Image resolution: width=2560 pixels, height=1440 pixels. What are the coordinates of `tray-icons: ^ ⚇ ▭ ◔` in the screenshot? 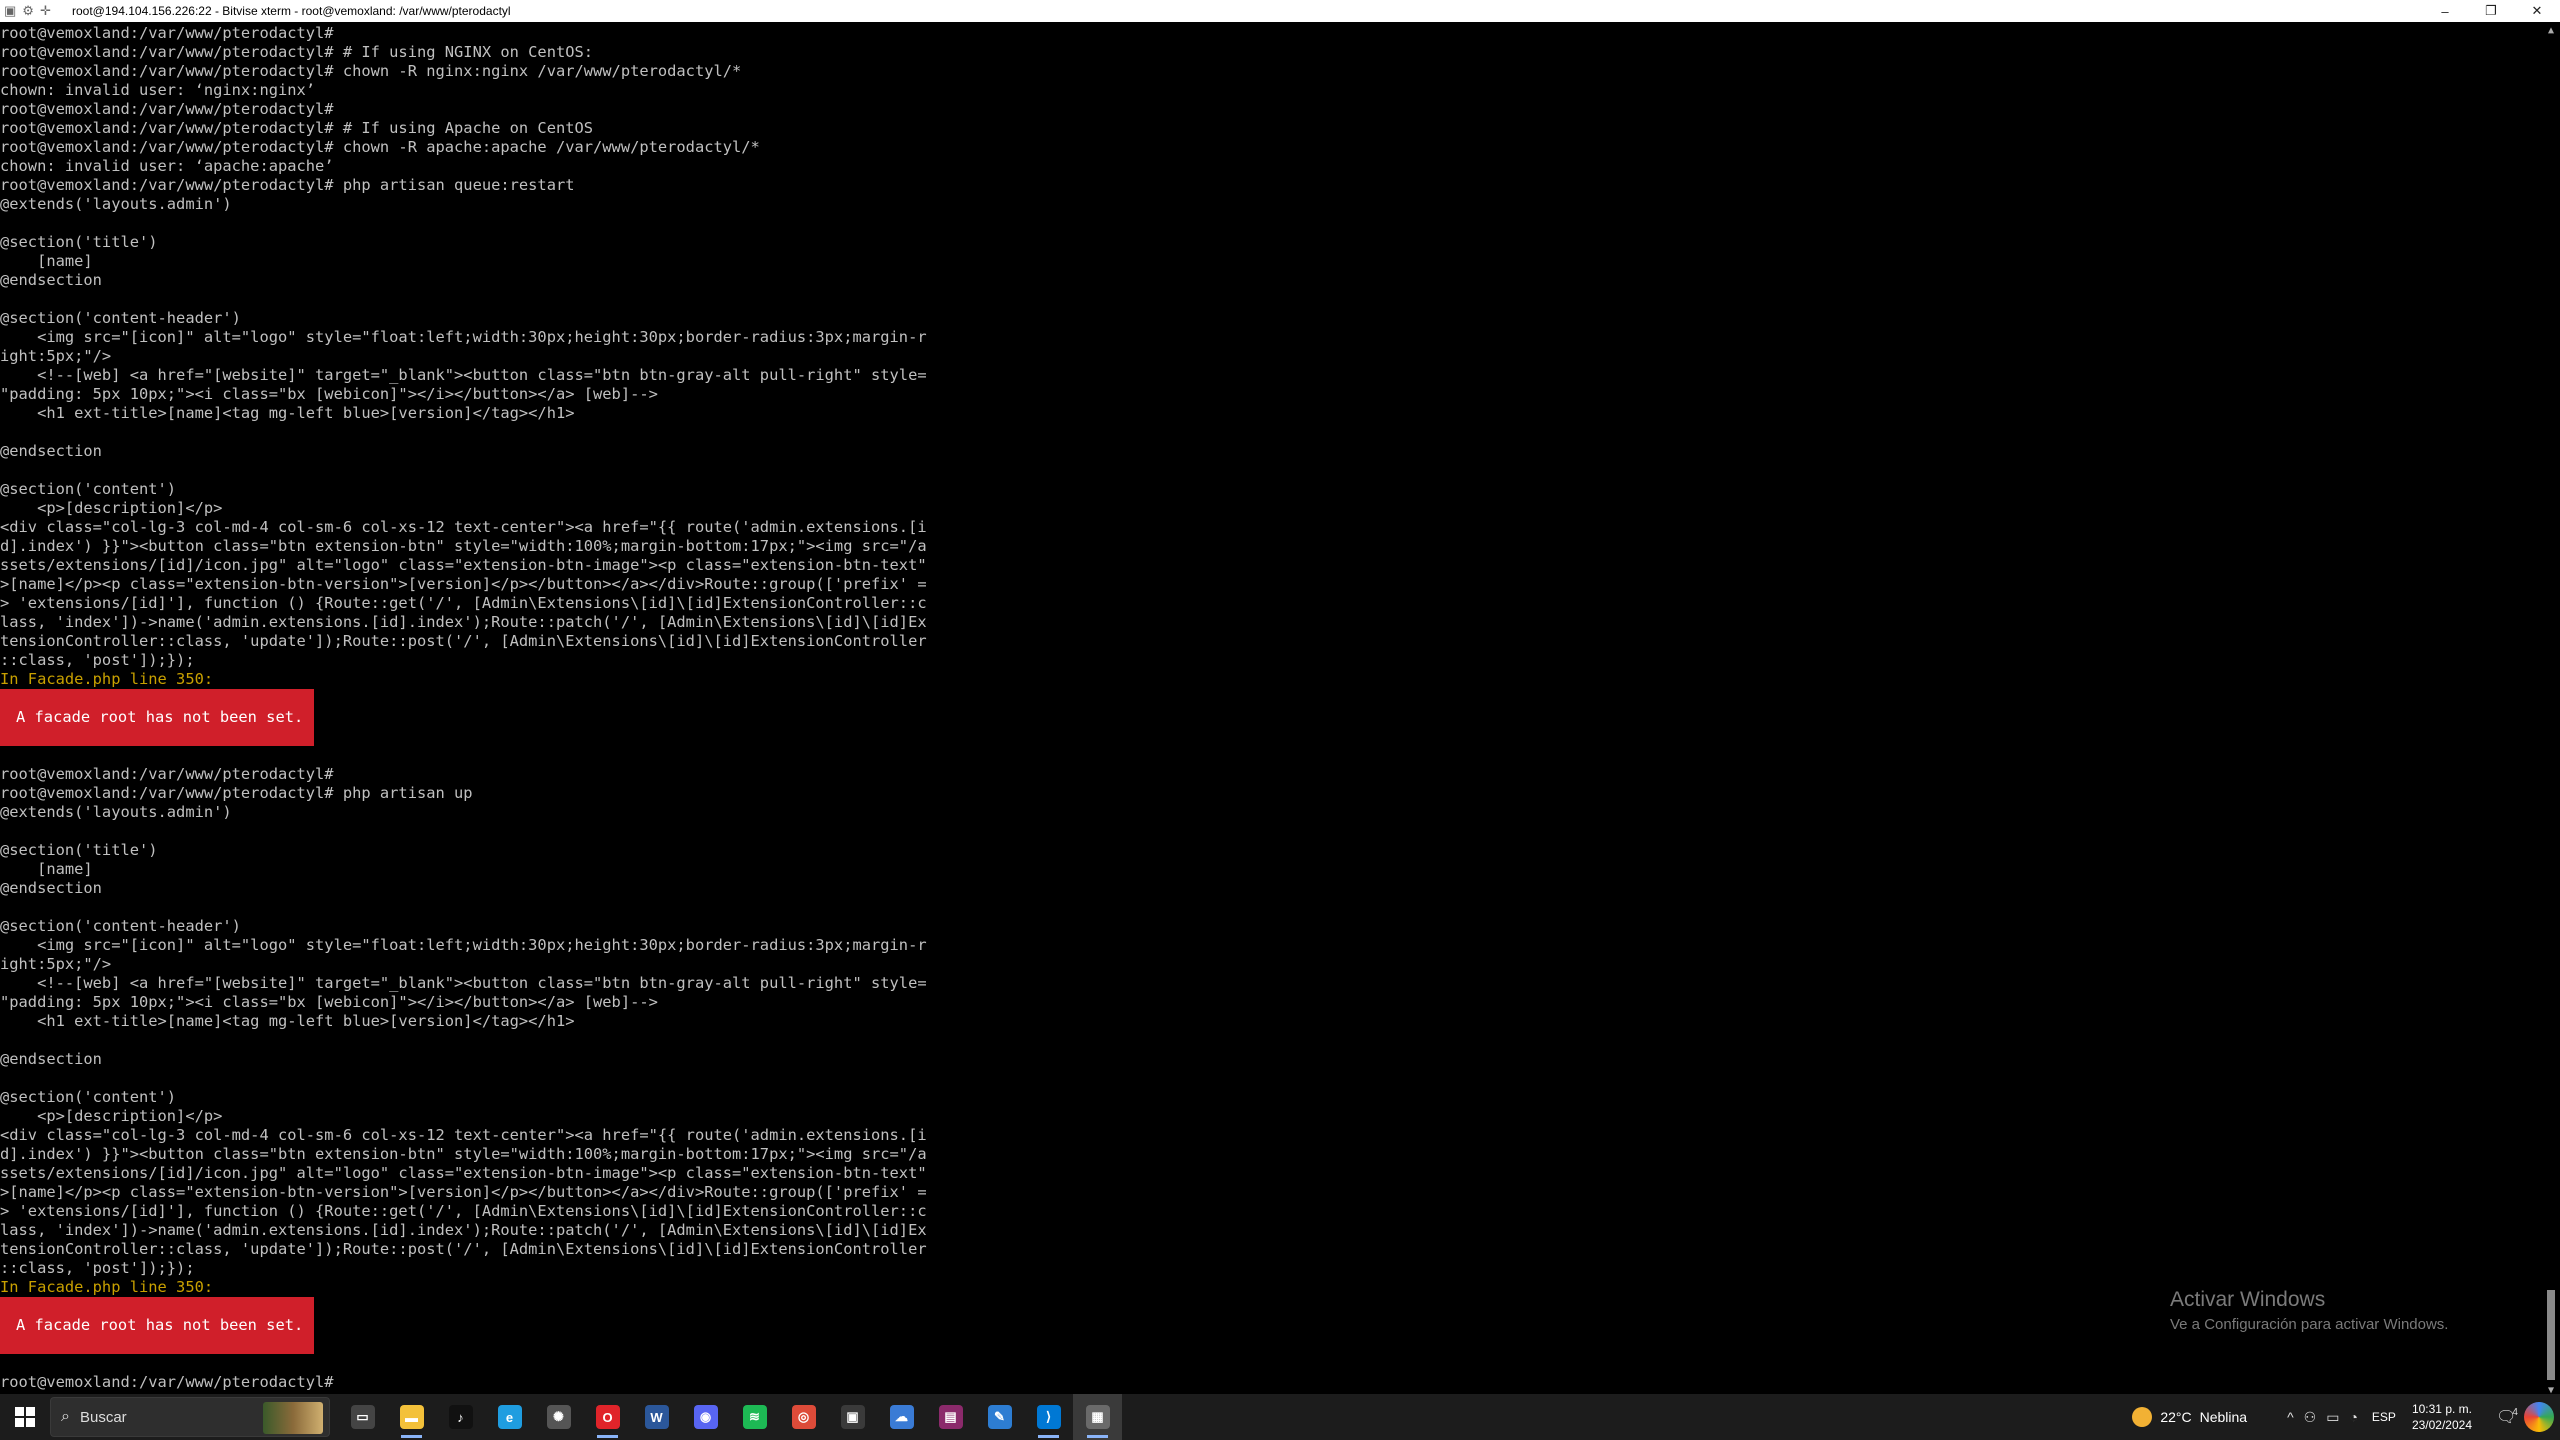 It's located at (2322, 1417).